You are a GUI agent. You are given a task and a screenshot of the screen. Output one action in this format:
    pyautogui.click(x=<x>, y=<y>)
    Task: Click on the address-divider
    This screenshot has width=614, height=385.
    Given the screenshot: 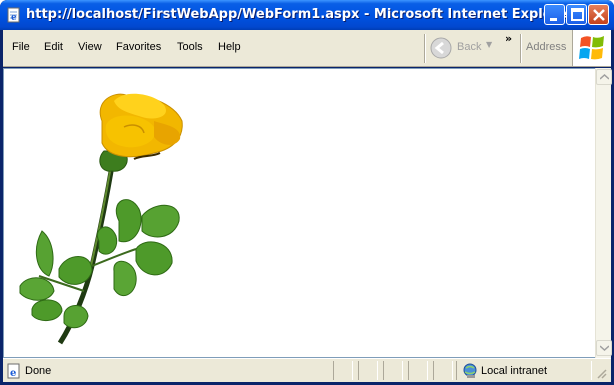 What is the action you would take?
    pyautogui.click(x=521, y=48)
    